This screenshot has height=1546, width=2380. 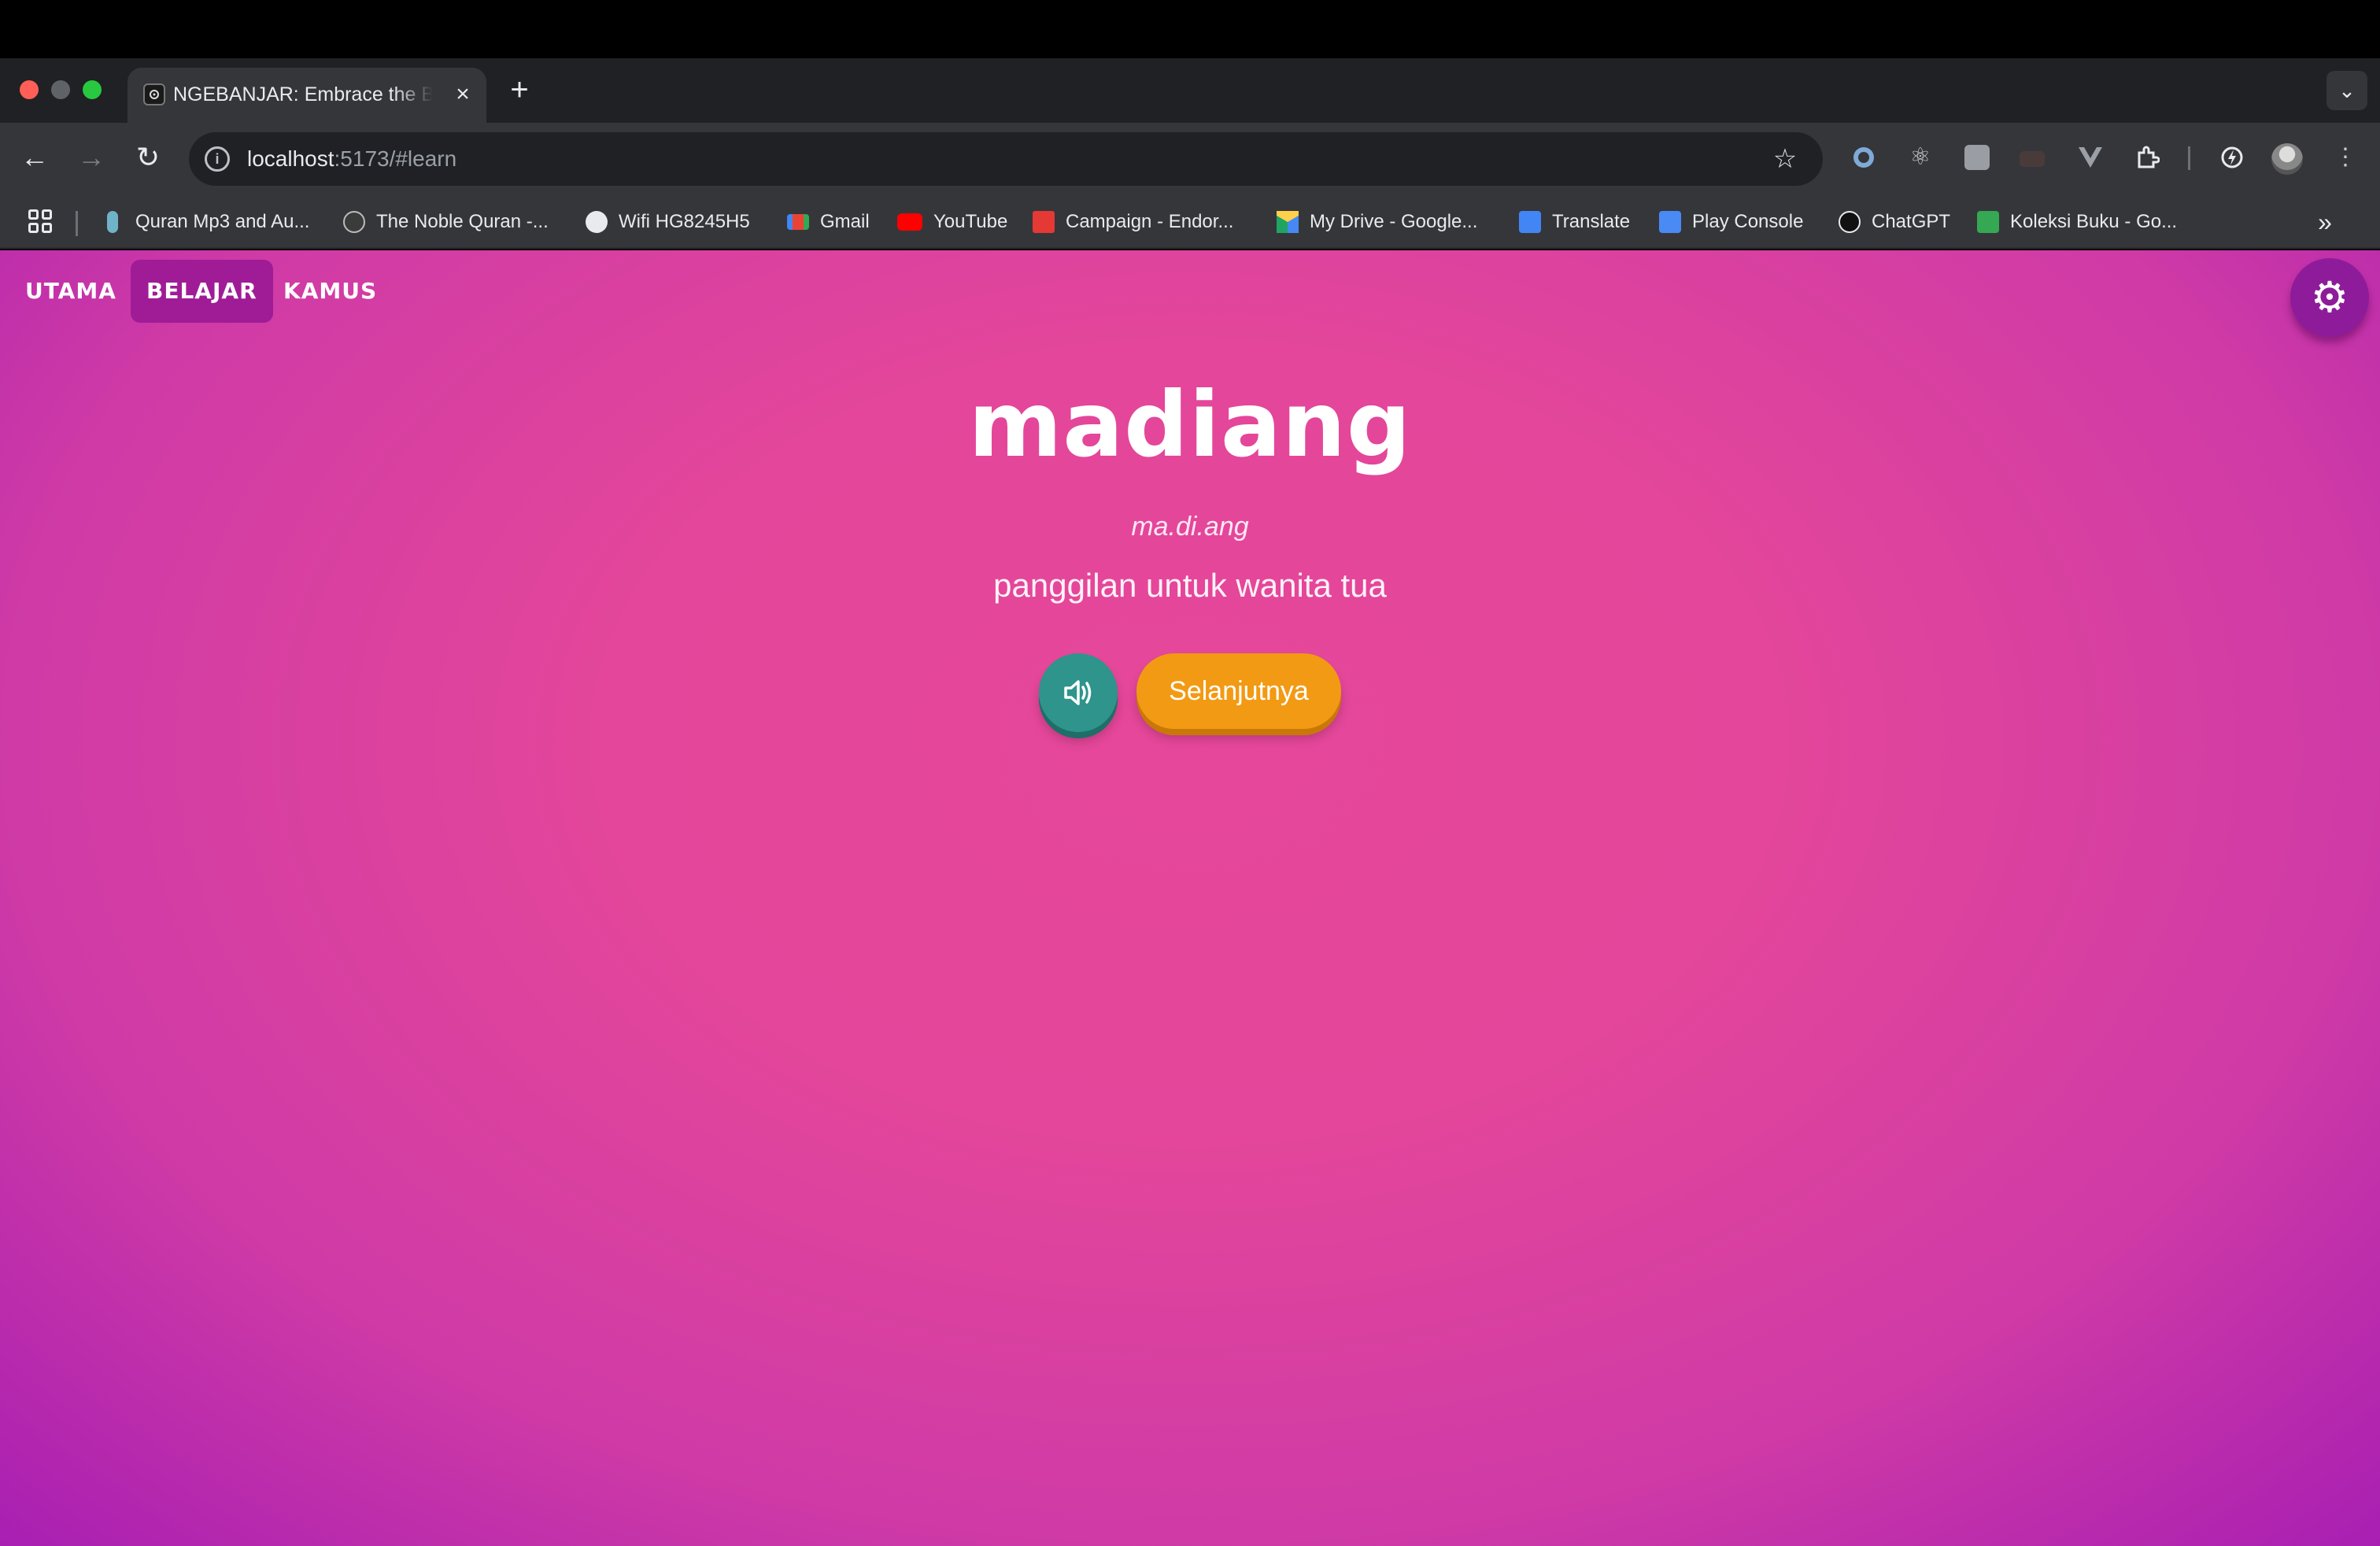 I want to click on bookmark-label: Wifi HG8245H5, so click(x=684, y=221).